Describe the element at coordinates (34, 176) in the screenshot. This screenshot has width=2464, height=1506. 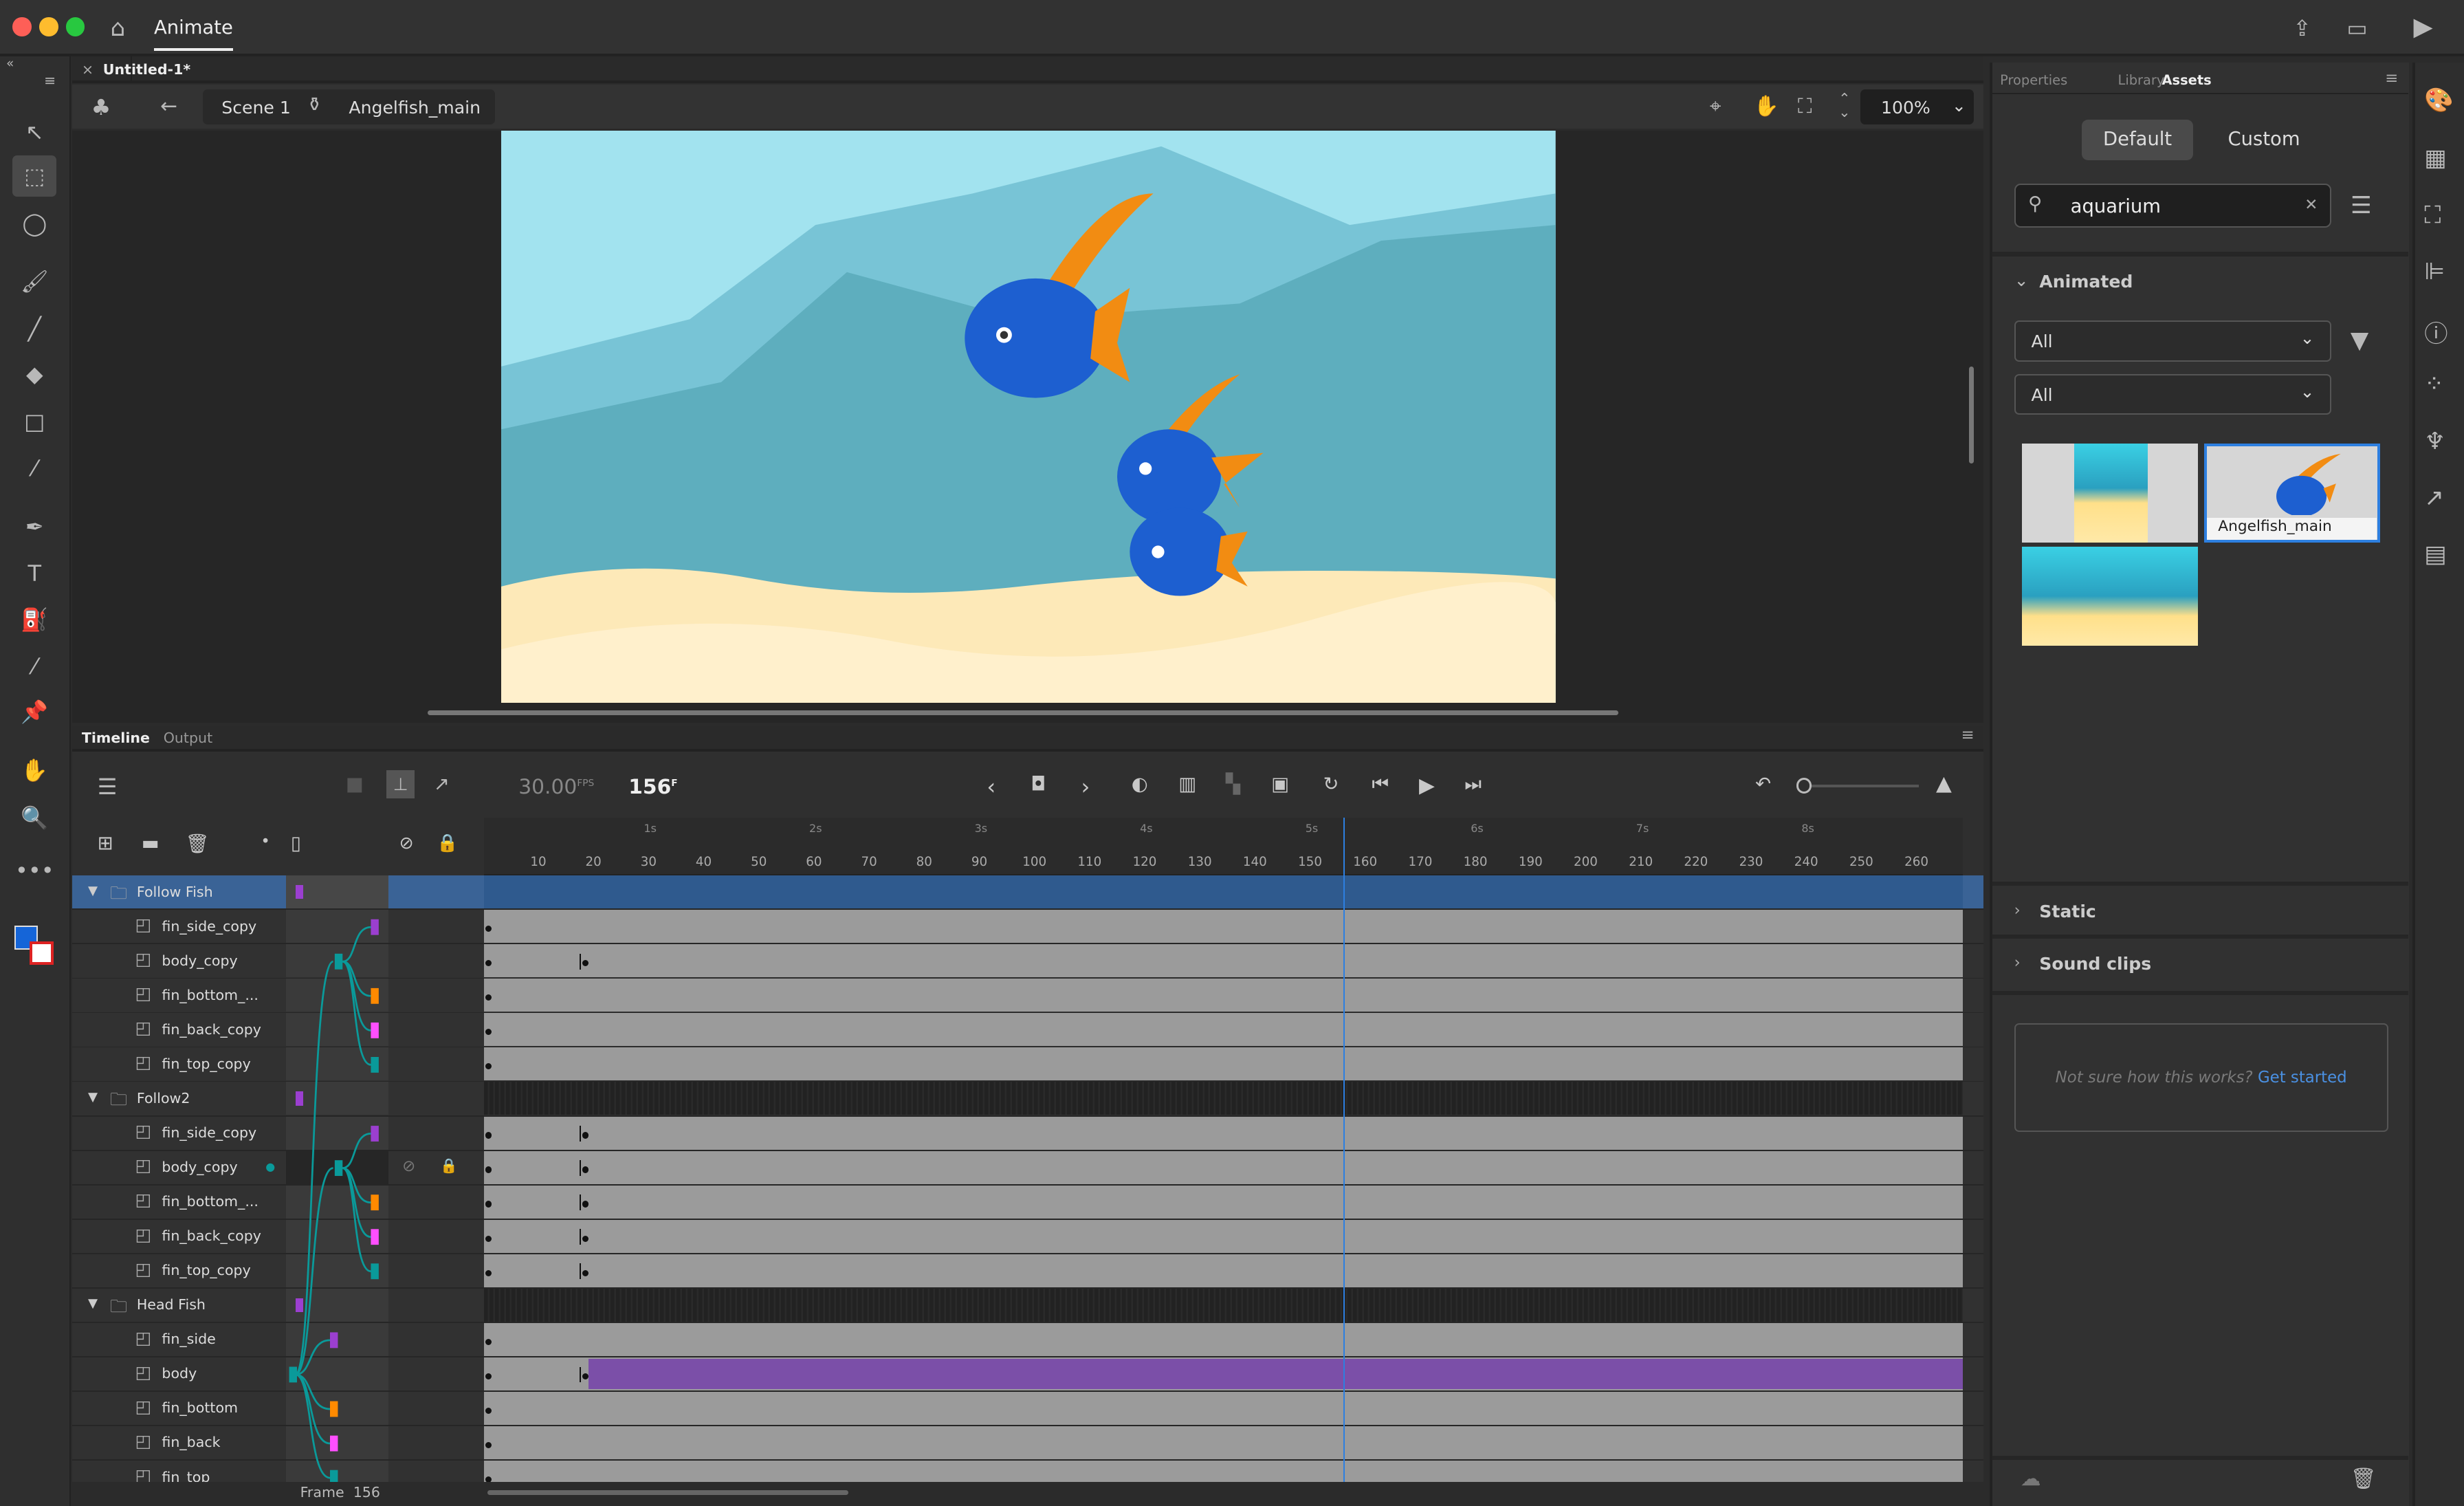
I see `free-transform-tool-icon: ⬚` at that location.